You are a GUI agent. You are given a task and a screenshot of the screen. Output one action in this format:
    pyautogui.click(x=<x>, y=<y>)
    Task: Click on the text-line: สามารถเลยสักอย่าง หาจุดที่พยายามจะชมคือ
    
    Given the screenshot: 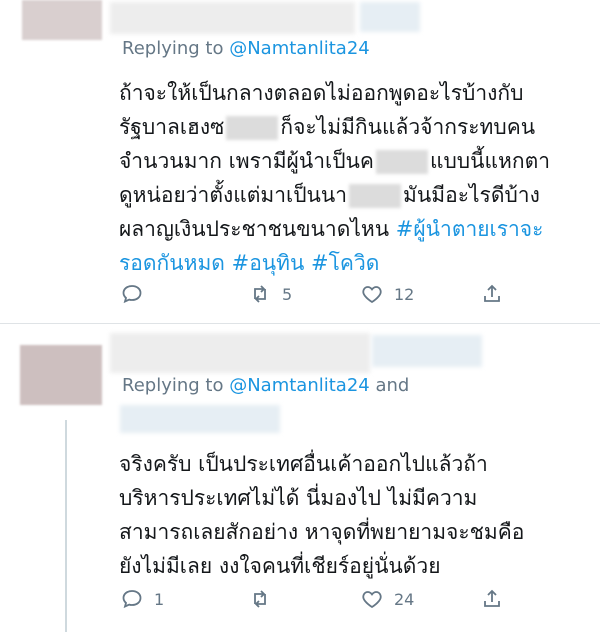 What is the action you would take?
    pyautogui.click(x=322, y=532)
    